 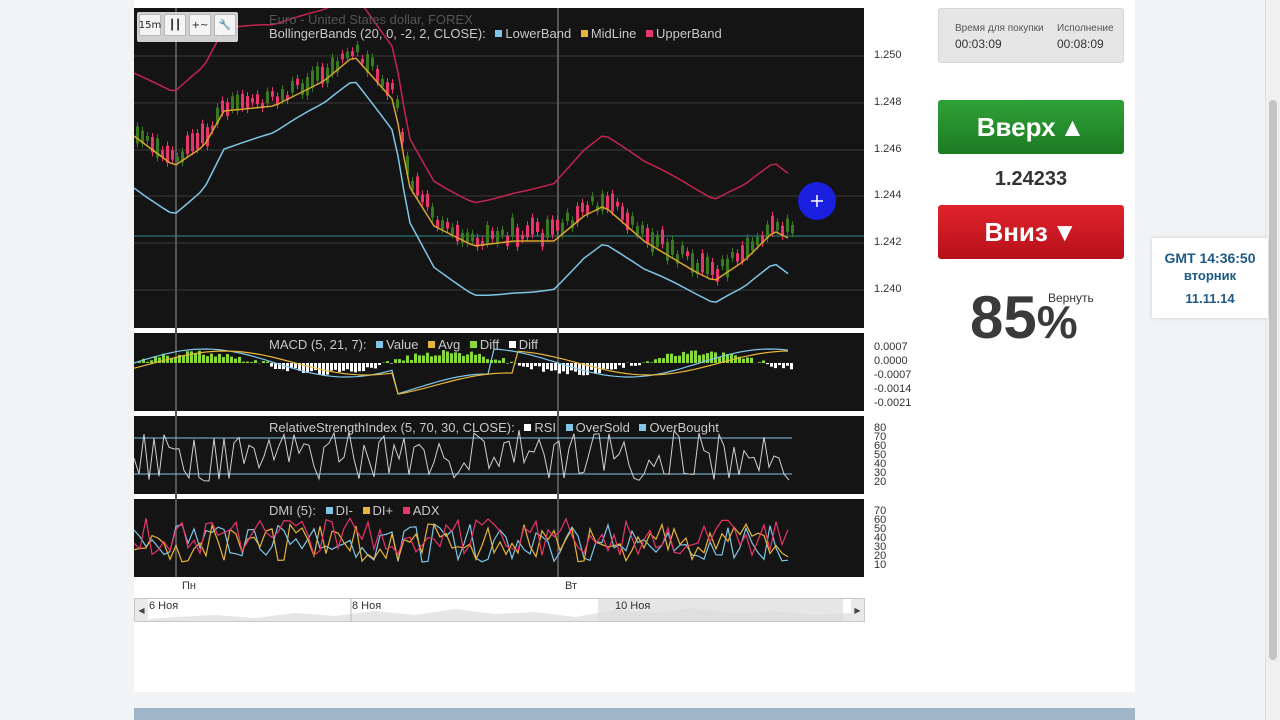 I want to click on clock-widget: GMT 14:36:50 вторник 11.11.14, so click(x=1210, y=278).